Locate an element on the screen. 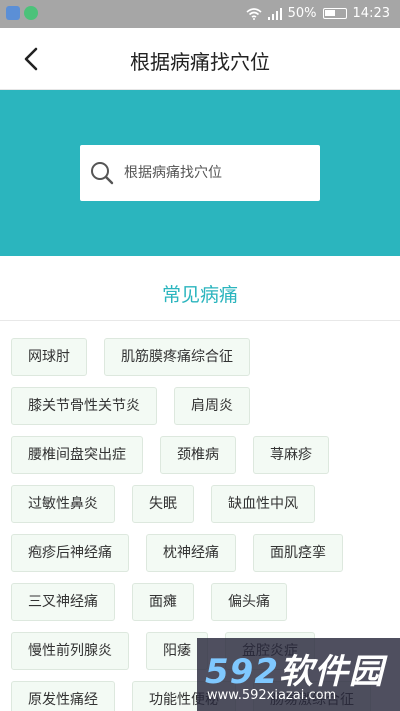  ailment-tag: 网球肘 is located at coordinates (49, 357).